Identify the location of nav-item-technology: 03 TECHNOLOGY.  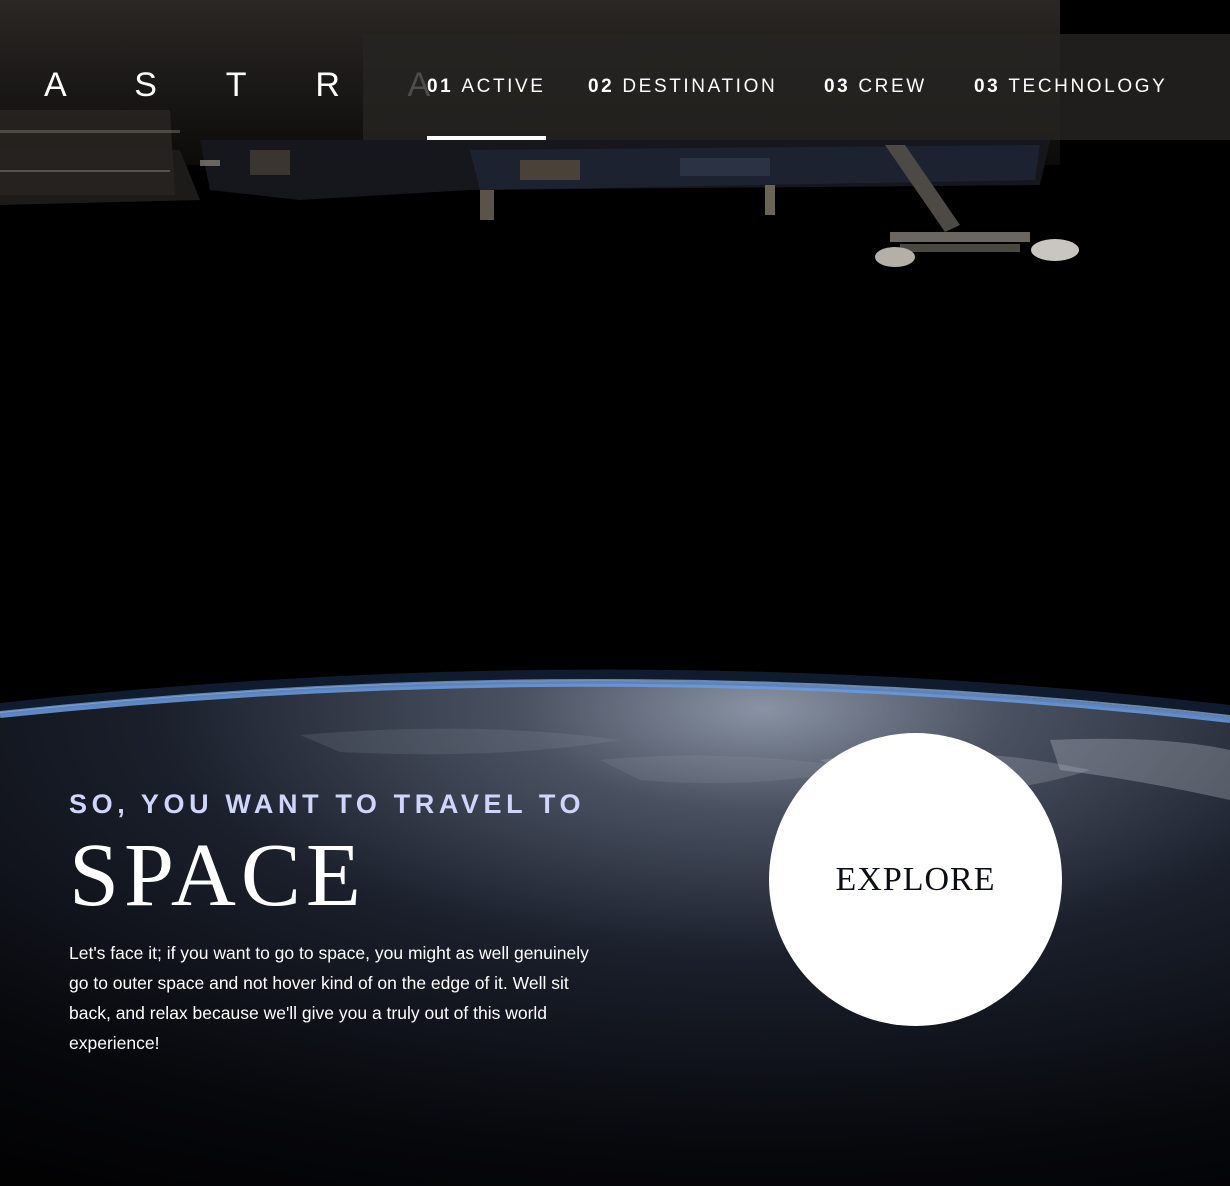
(1070, 87).